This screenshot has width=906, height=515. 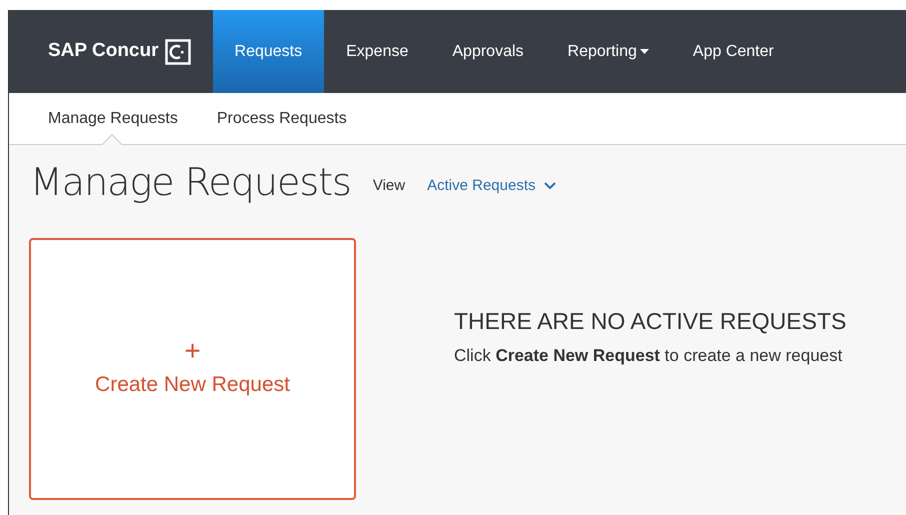 I want to click on chevron-down-icon, so click(x=550, y=186).